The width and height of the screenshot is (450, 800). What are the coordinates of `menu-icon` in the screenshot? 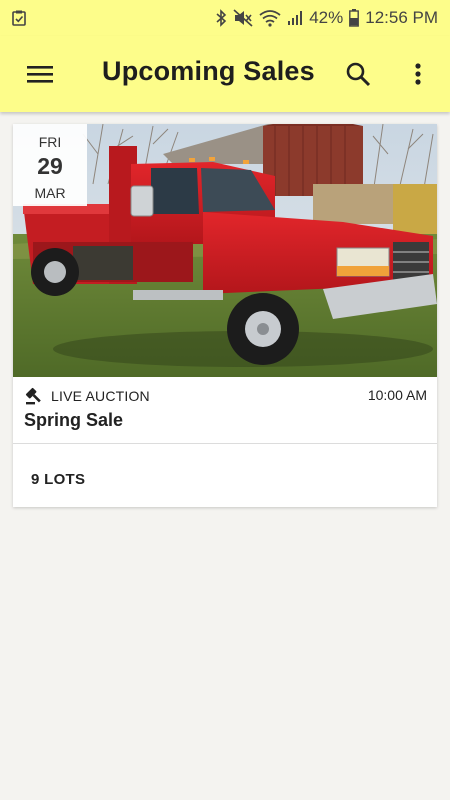 It's located at (40, 74).